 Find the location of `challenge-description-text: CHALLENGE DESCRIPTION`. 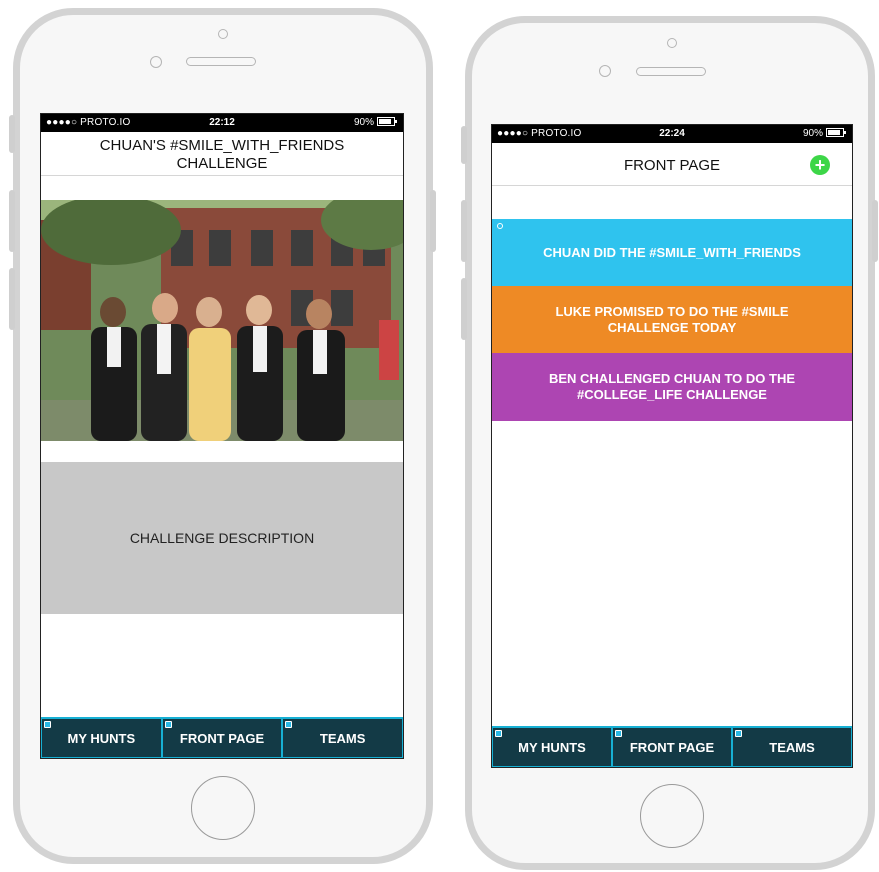

challenge-description-text: CHALLENGE DESCRIPTION is located at coordinates (222, 538).